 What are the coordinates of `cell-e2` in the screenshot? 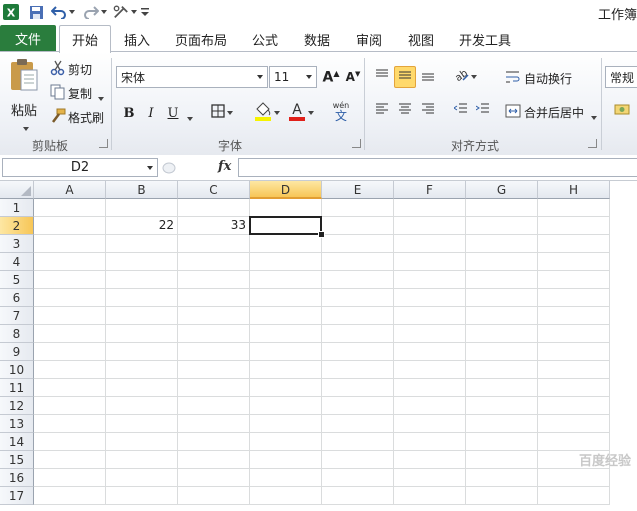 It's located at (358, 226).